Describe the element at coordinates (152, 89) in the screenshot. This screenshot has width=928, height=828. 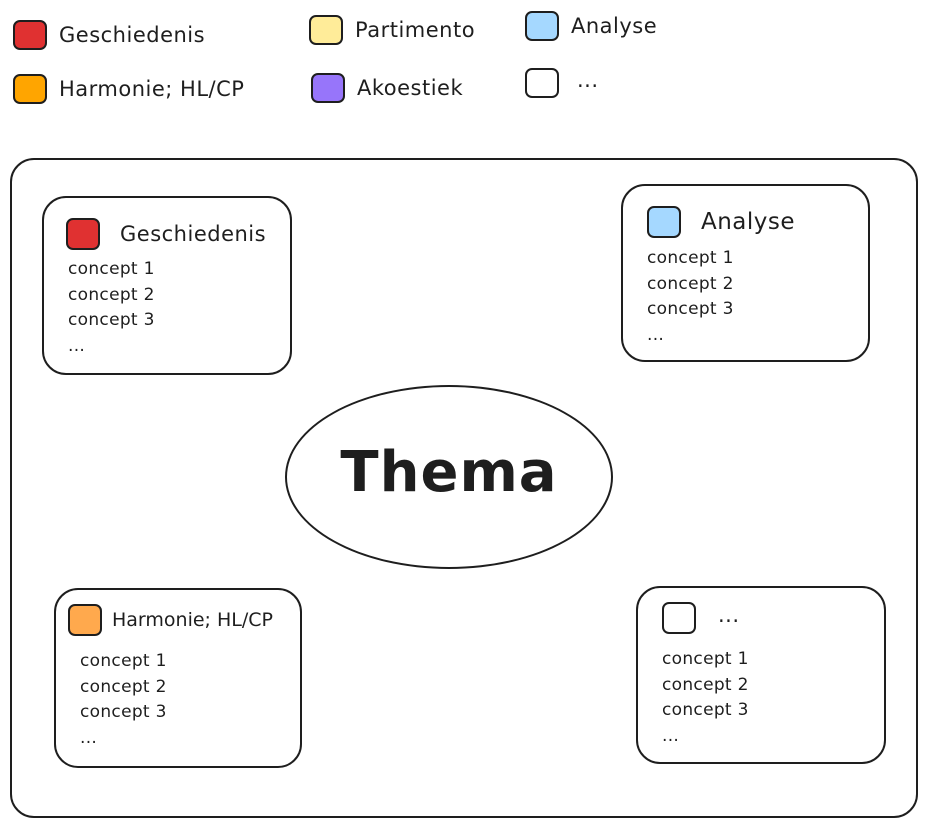
I see `legend-label: Harmonie; HL/CP` at that location.